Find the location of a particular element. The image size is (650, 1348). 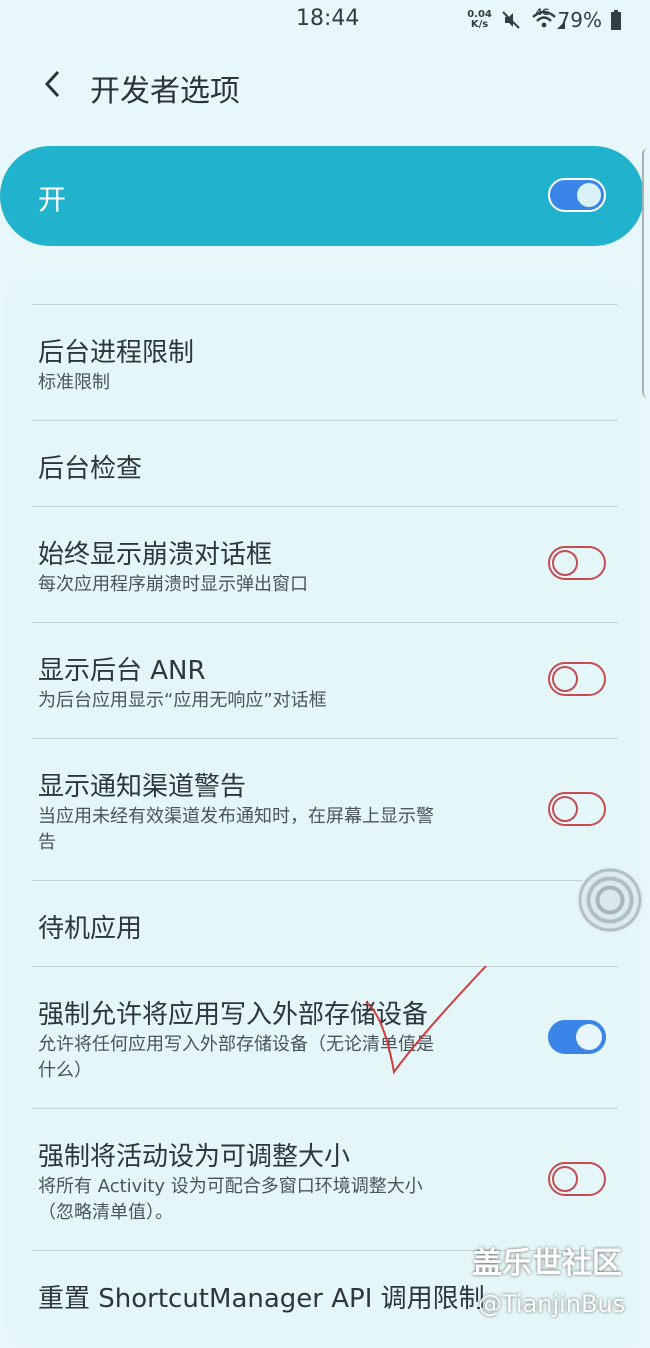

setting-subtitle-line2: （忽略清单值）。 is located at coordinates (105, 1212).